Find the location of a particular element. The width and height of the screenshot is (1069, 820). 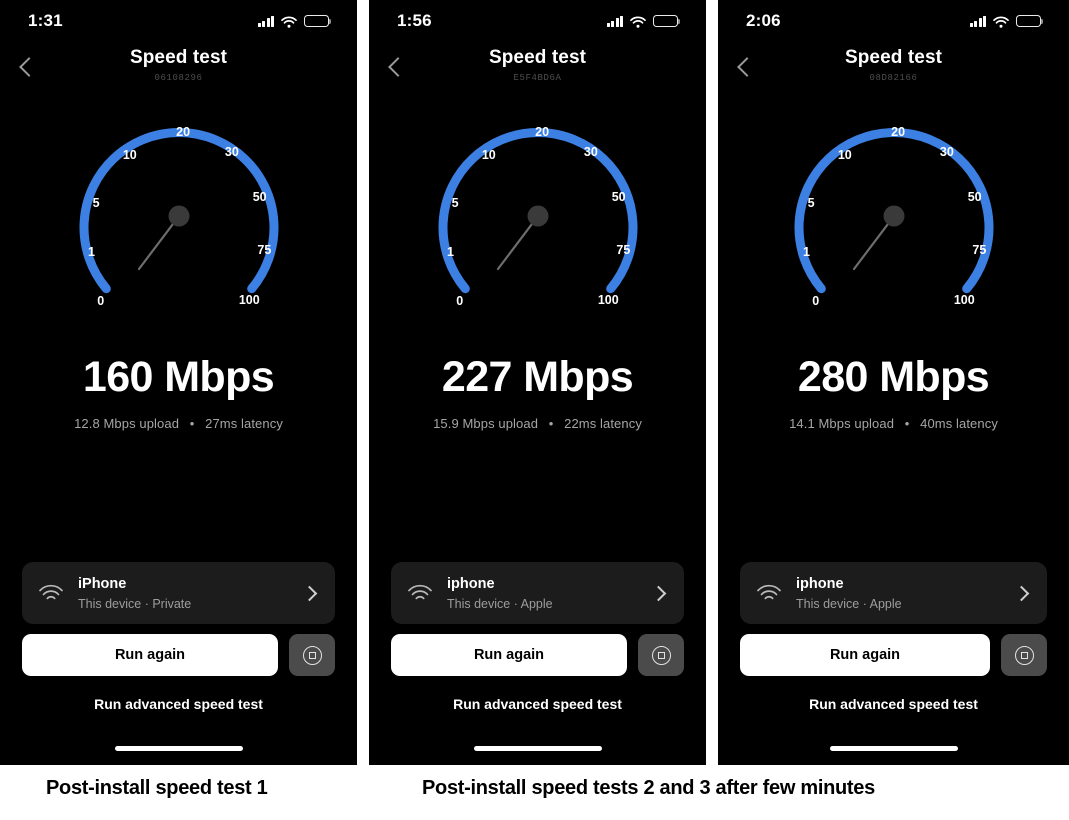

device-card: iPhone This device · Private is located at coordinates (178, 593).